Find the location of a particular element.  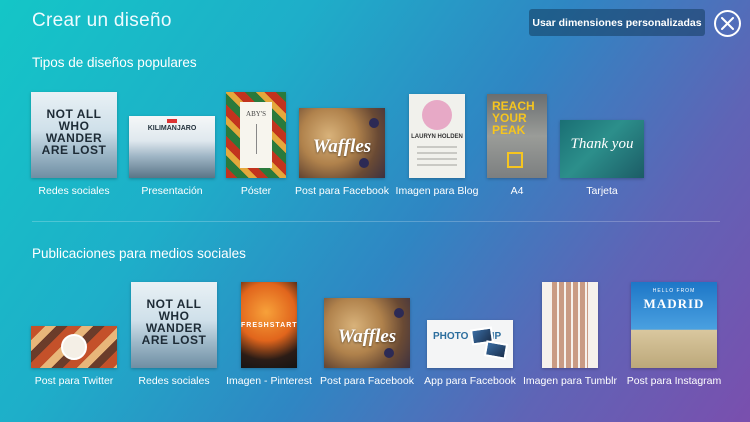

design-type-post-twitter: Post para Twitter is located at coordinates (74, 327).